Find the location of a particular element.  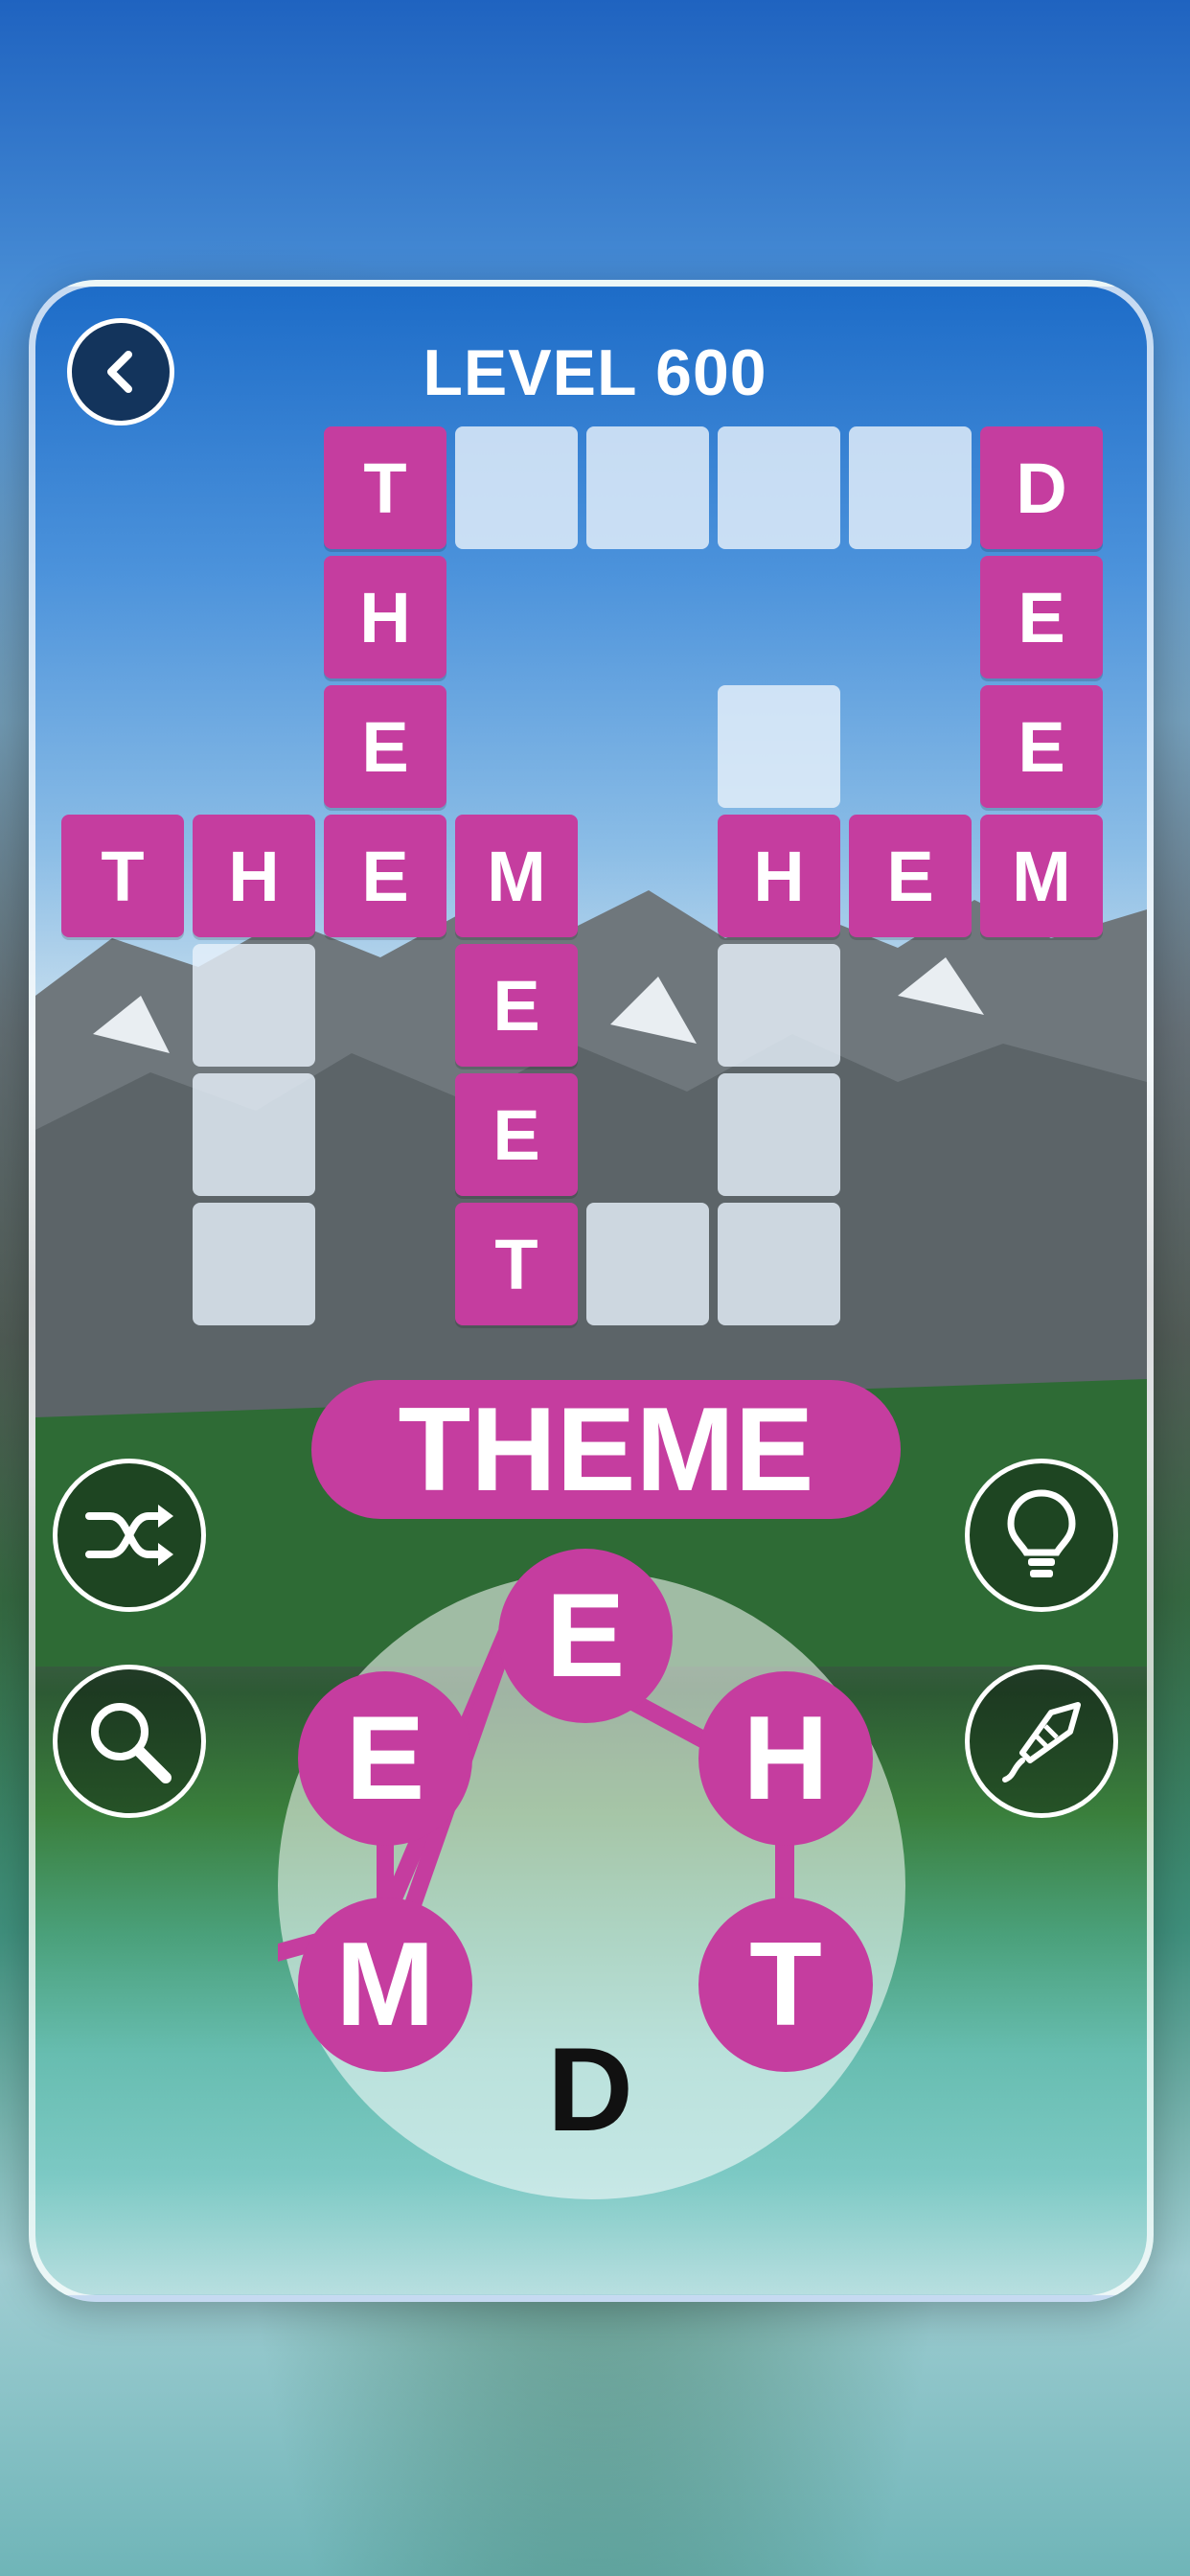

grid-tile: D is located at coordinates (1041, 487).